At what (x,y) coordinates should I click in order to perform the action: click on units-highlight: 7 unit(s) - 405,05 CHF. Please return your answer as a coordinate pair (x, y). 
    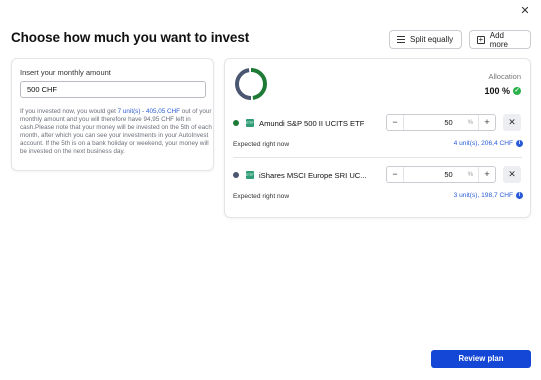
    Looking at the image, I should click on (148, 111).